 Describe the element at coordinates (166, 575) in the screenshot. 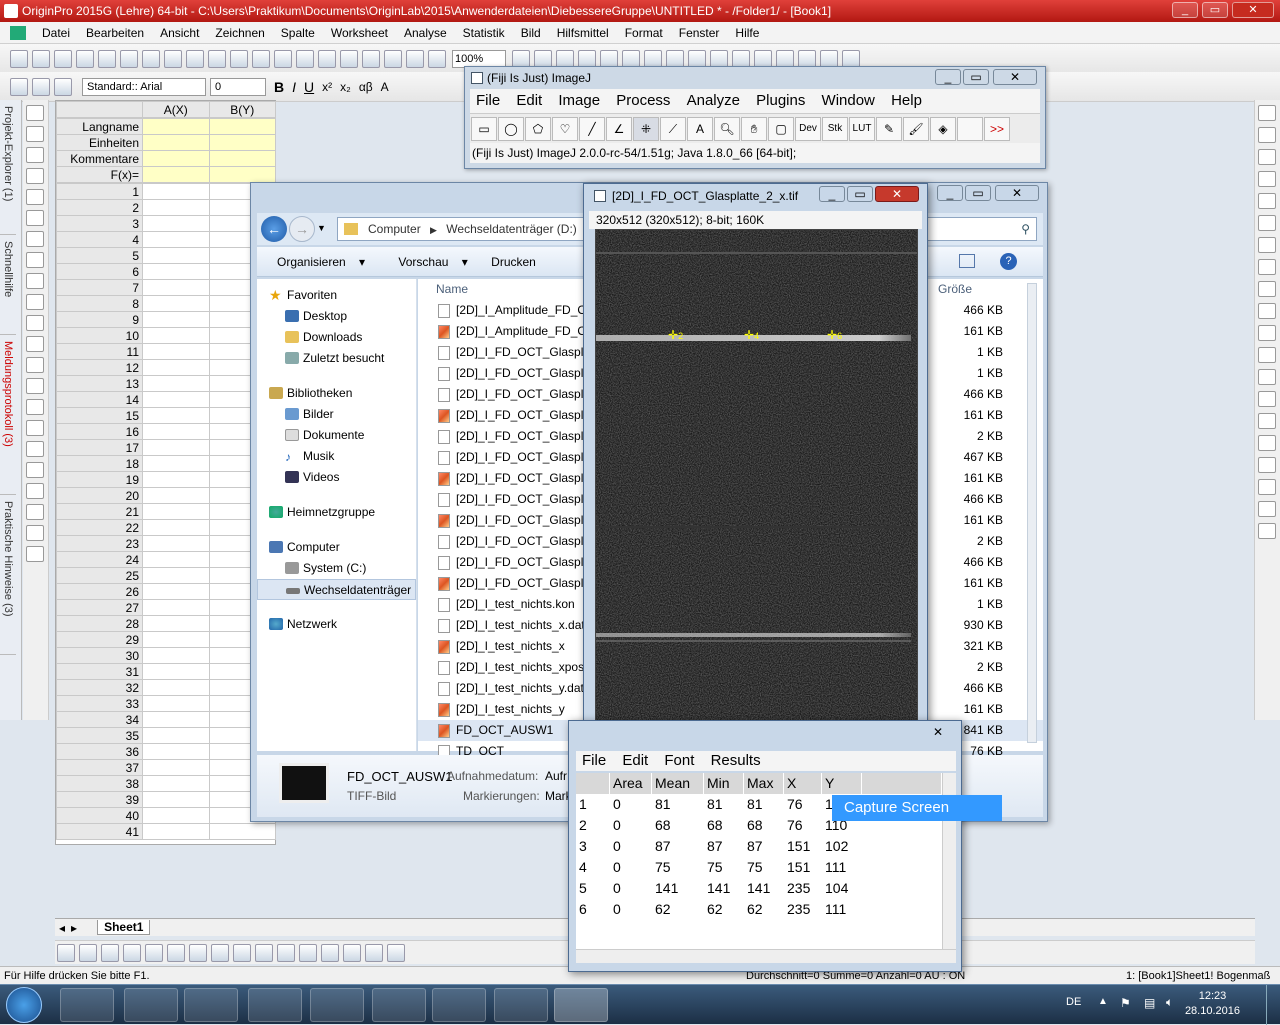

I see `worksheet-row: 25` at that location.